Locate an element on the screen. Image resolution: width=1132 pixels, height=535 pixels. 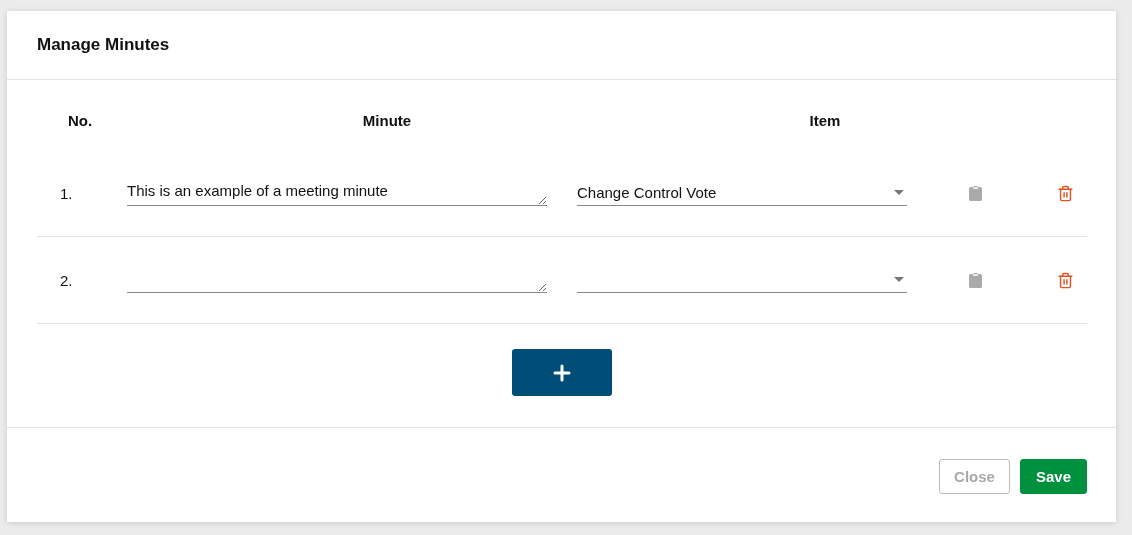
plus-icon is located at coordinates (562, 372).